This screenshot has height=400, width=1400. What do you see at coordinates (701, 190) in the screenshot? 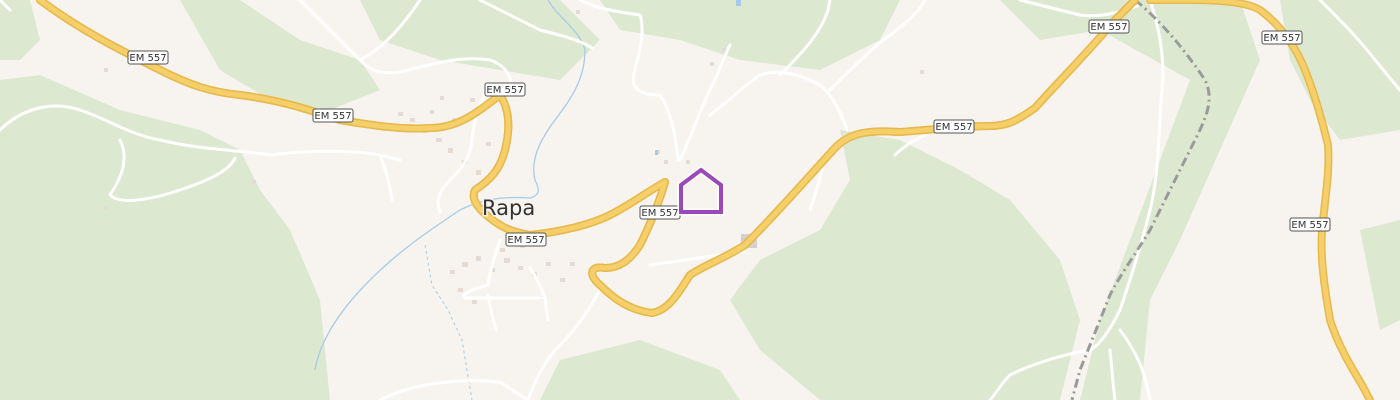
I see `home-marker-icon` at bounding box center [701, 190].